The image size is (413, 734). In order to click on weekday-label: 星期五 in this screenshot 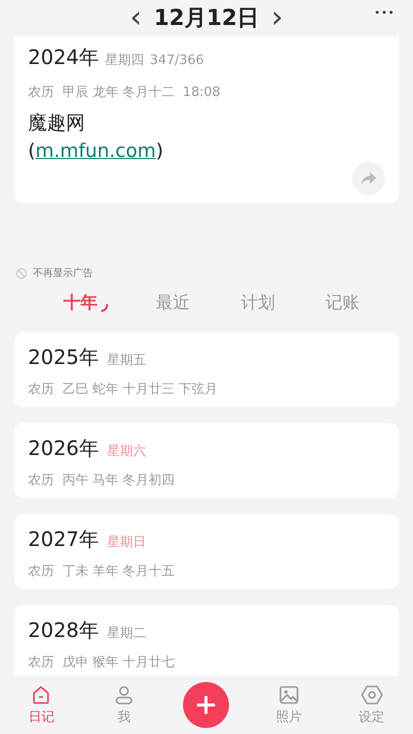, I will do `click(126, 360)`.